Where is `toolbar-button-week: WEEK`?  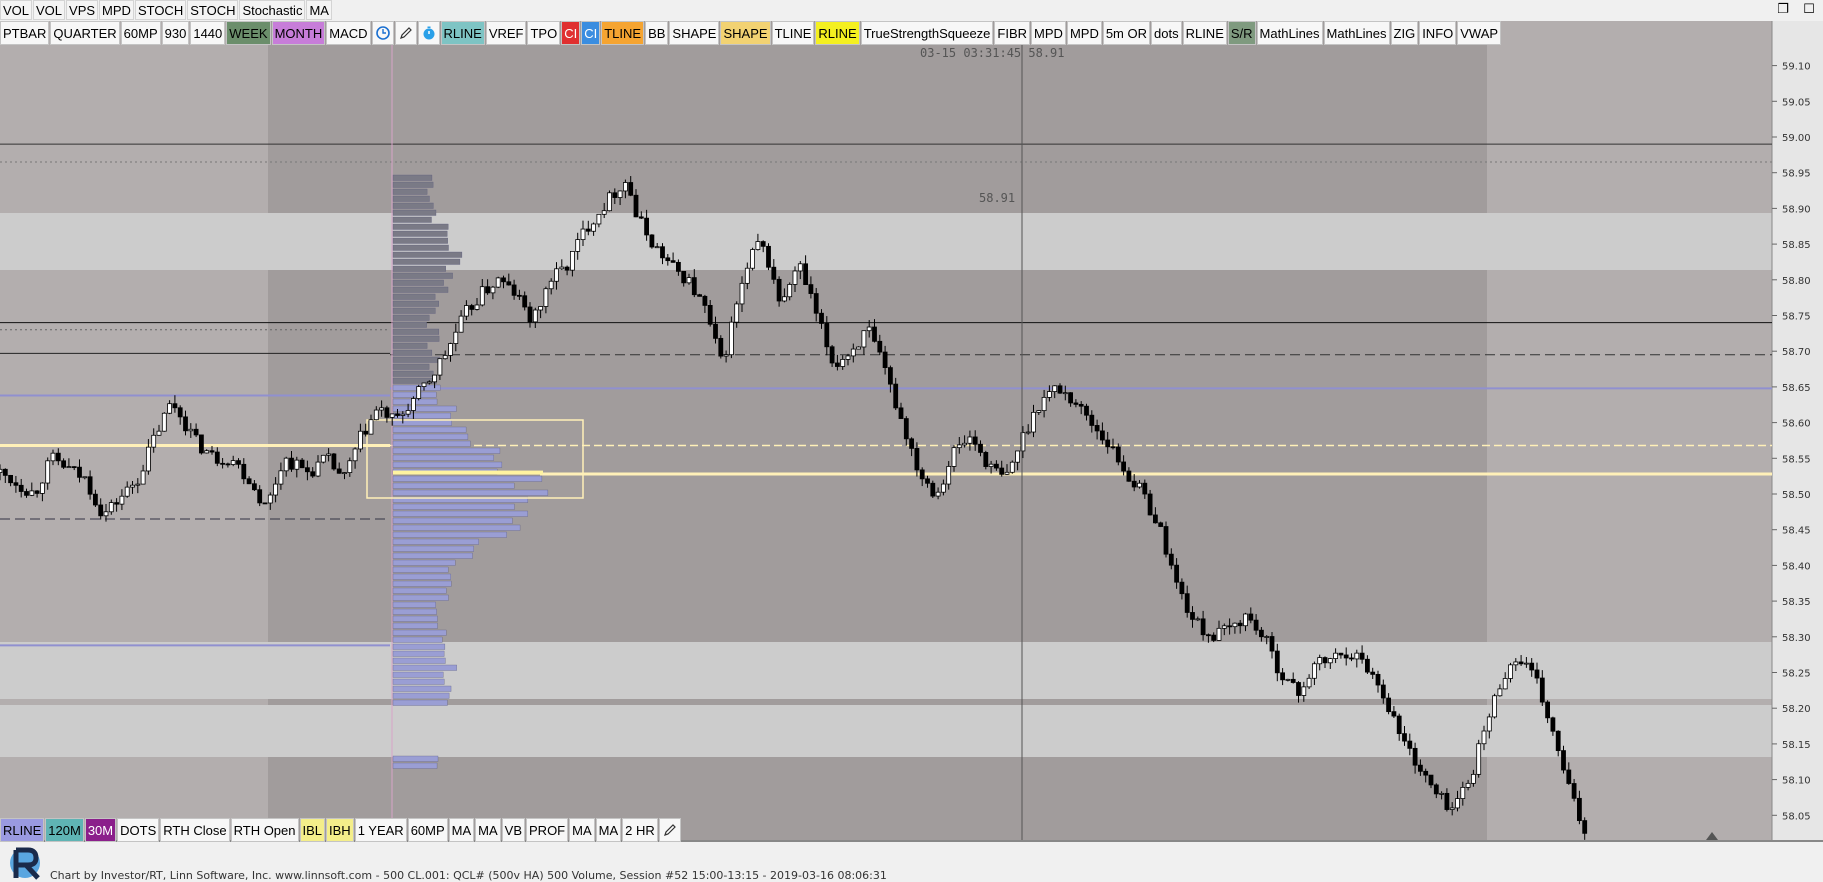
toolbar-button-week: WEEK is located at coordinates (248, 33).